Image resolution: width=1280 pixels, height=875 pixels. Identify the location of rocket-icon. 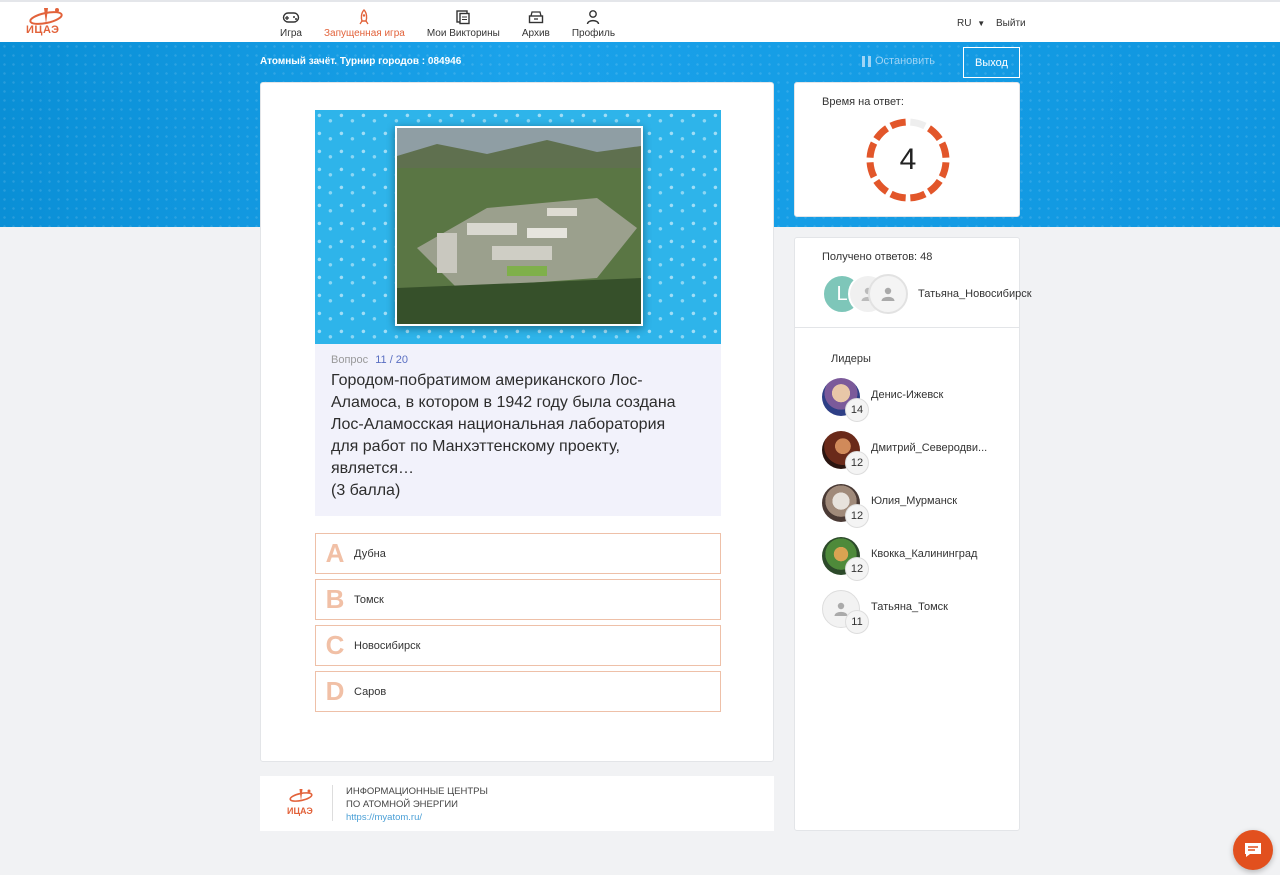
(364, 17).